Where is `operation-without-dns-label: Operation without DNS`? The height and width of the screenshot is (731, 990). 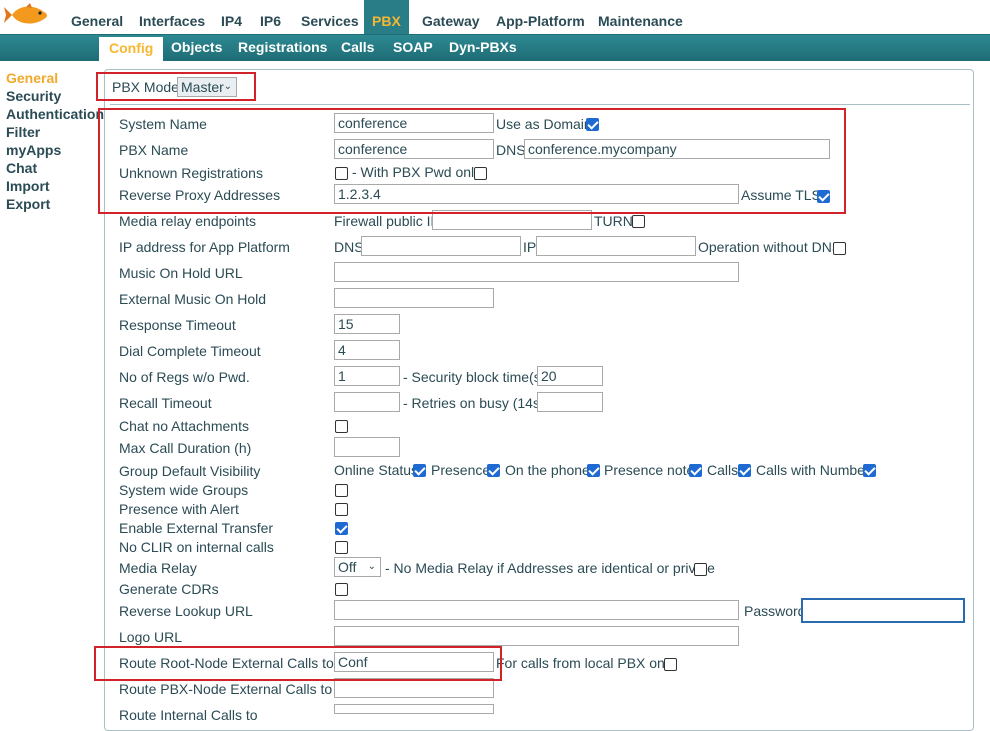 operation-without-dns-label: Operation without DNS is located at coordinates (770, 247).